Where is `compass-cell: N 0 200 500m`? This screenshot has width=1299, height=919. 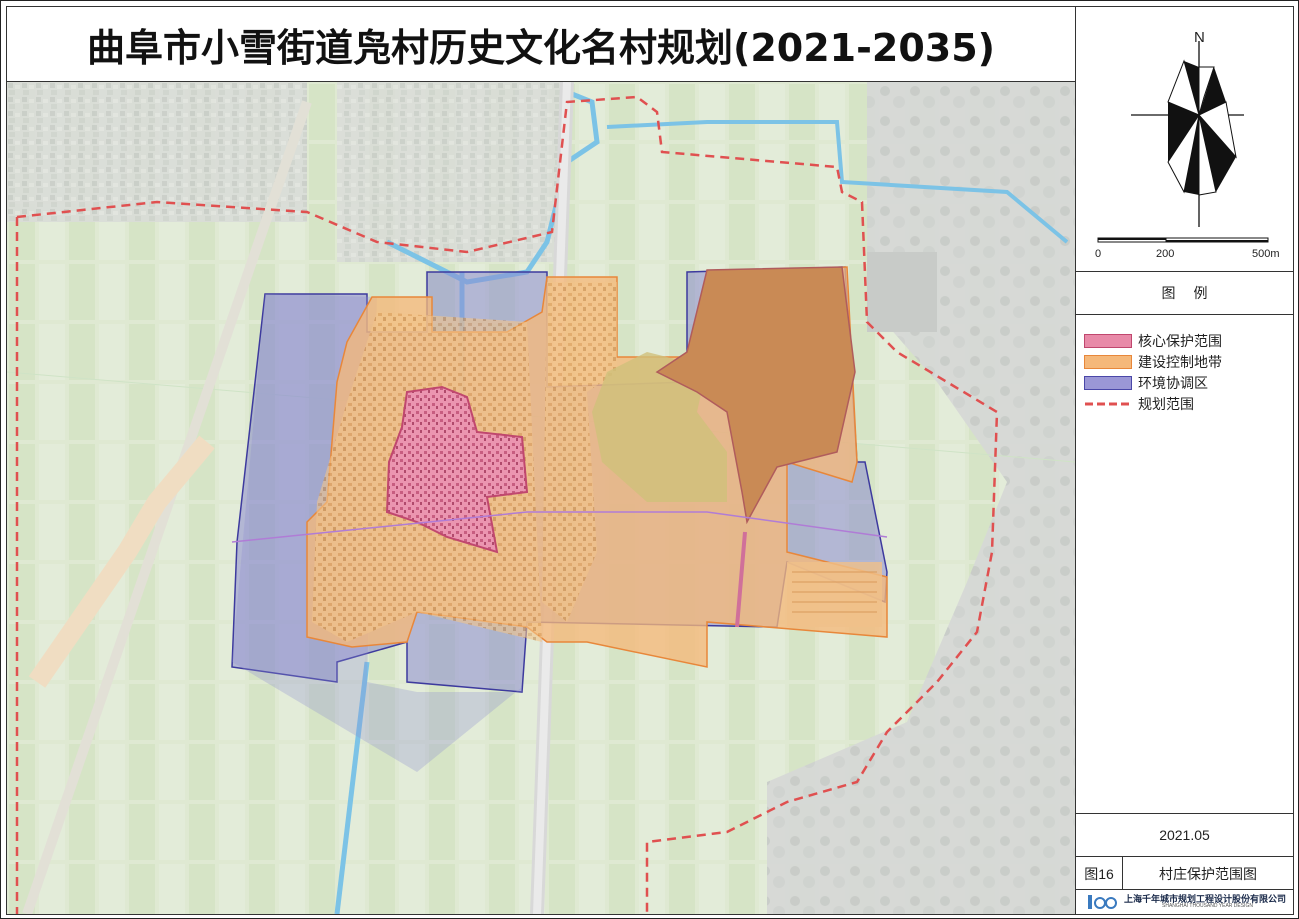
compass-cell: N 0 200 500m is located at coordinates (1184, 139).